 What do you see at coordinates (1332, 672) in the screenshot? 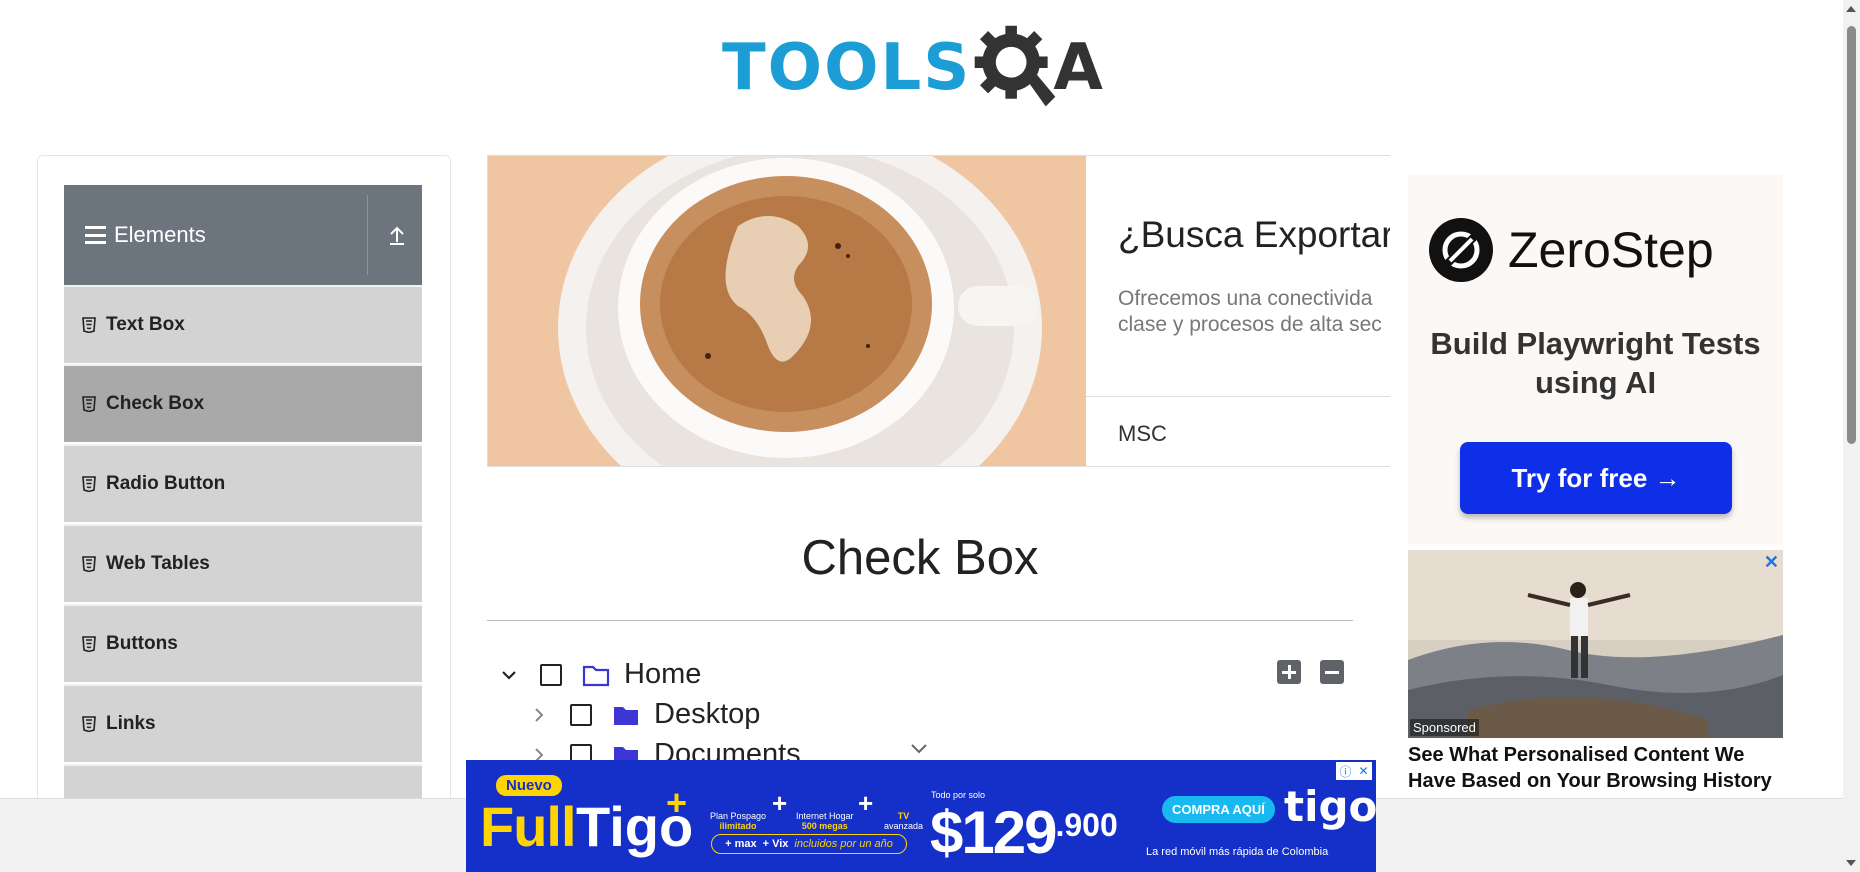
I see `collapse-all-button` at bounding box center [1332, 672].